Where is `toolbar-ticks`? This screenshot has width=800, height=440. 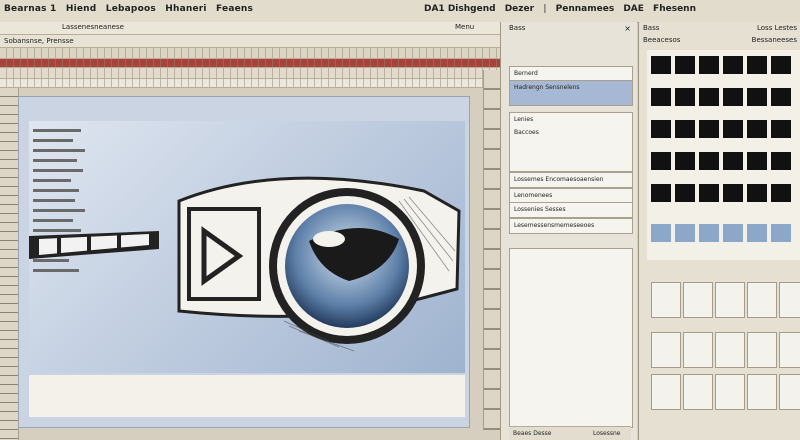 toolbar-ticks is located at coordinates (250, 53).